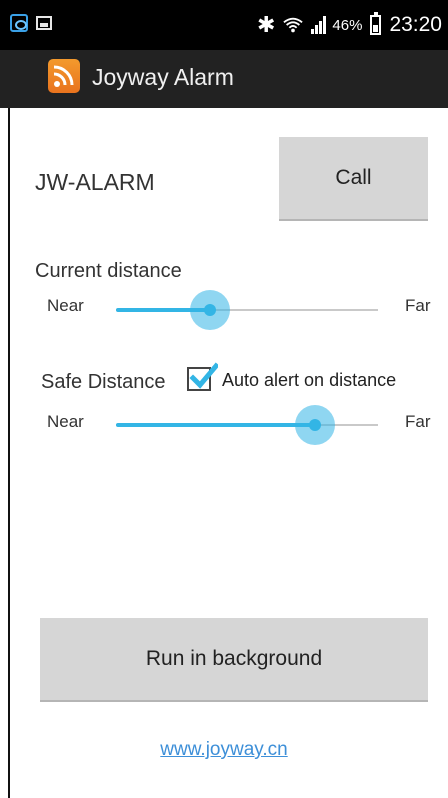  I want to click on current-distance-label: Current distance, so click(108, 271).